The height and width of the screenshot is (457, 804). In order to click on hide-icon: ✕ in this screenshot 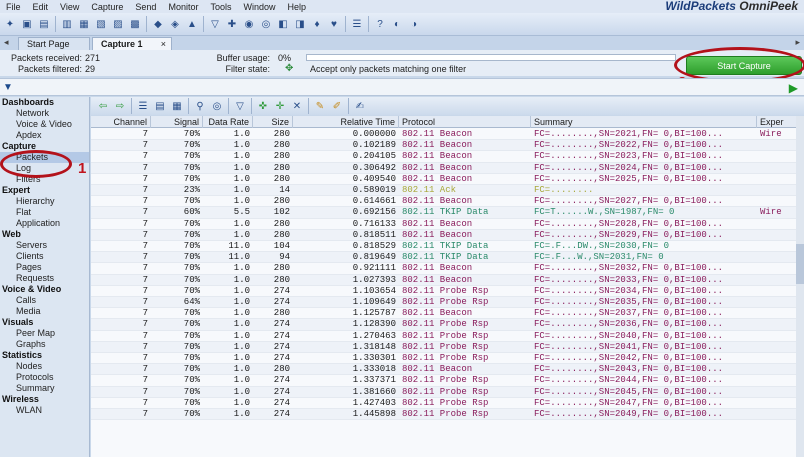, I will do `click(297, 106)`.